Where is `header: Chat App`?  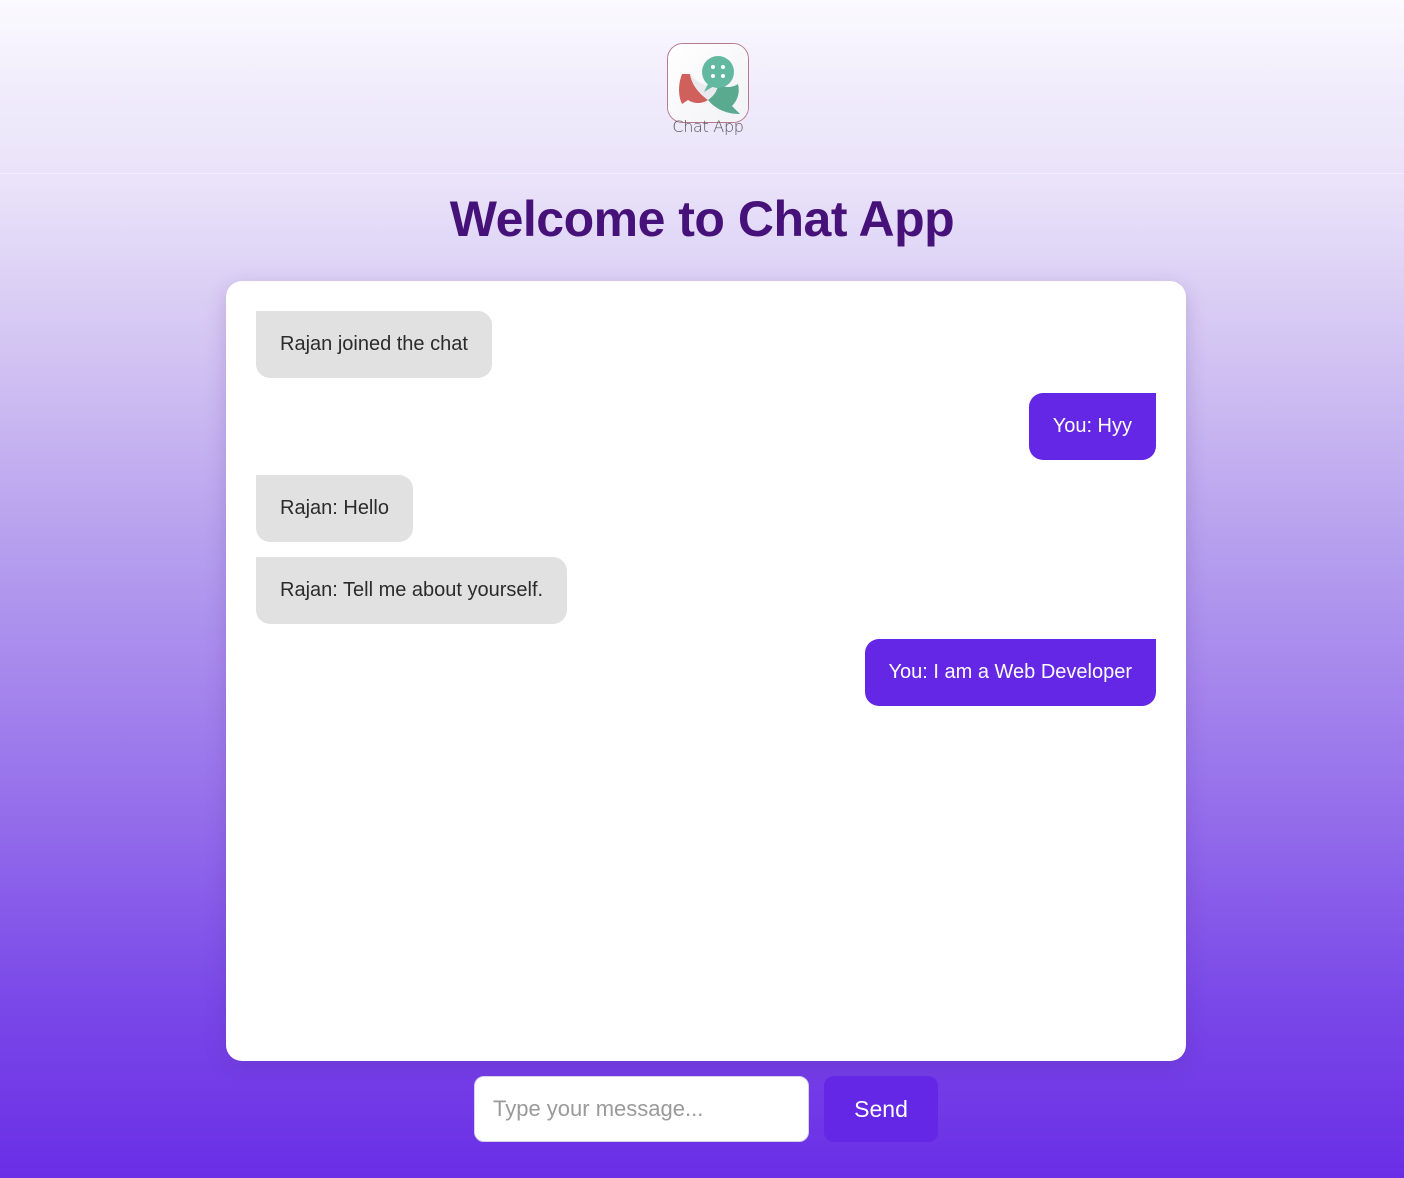 header: Chat App is located at coordinates (702, 87).